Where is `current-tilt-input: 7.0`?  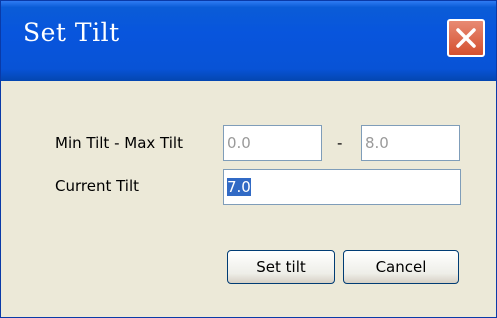
current-tilt-input: 7.0 is located at coordinates (342, 187).